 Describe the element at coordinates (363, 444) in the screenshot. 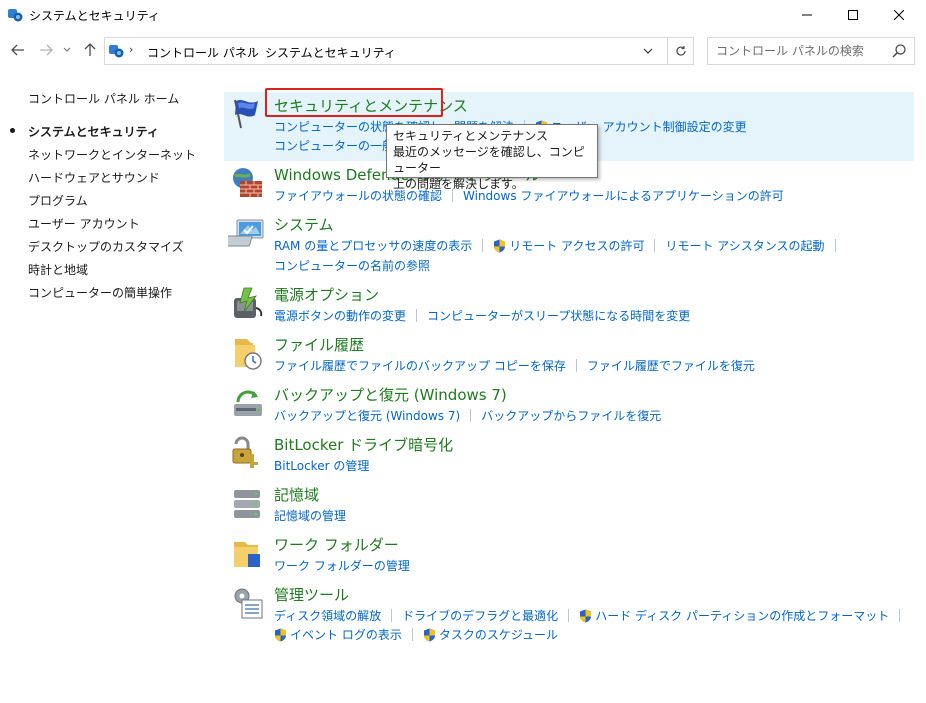

I see `category-title: BitLocker ドライブ暗号化` at that location.